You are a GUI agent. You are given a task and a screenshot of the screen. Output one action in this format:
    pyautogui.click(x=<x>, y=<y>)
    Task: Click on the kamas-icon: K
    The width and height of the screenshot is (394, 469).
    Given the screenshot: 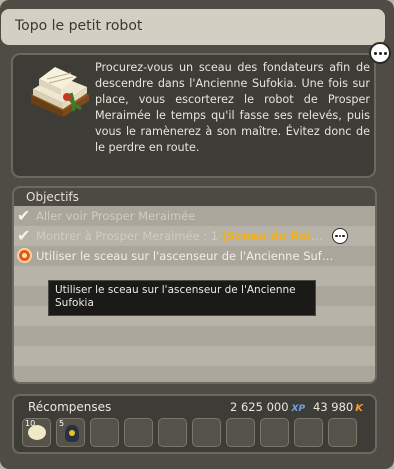 What is the action you would take?
    pyautogui.click(x=359, y=408)
    